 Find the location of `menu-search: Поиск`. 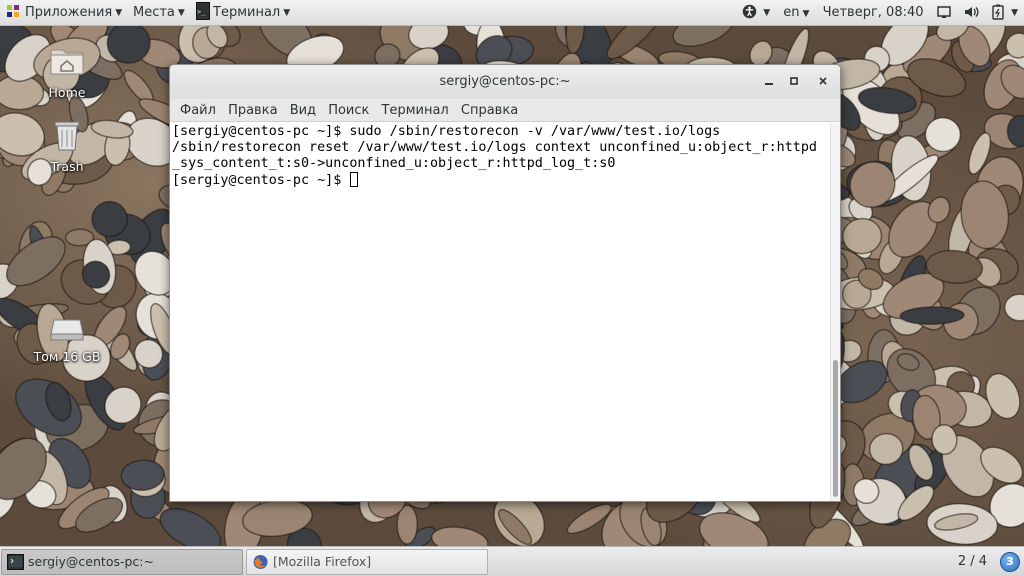

menu-search: Поиск is located at coordinates (348, 110).